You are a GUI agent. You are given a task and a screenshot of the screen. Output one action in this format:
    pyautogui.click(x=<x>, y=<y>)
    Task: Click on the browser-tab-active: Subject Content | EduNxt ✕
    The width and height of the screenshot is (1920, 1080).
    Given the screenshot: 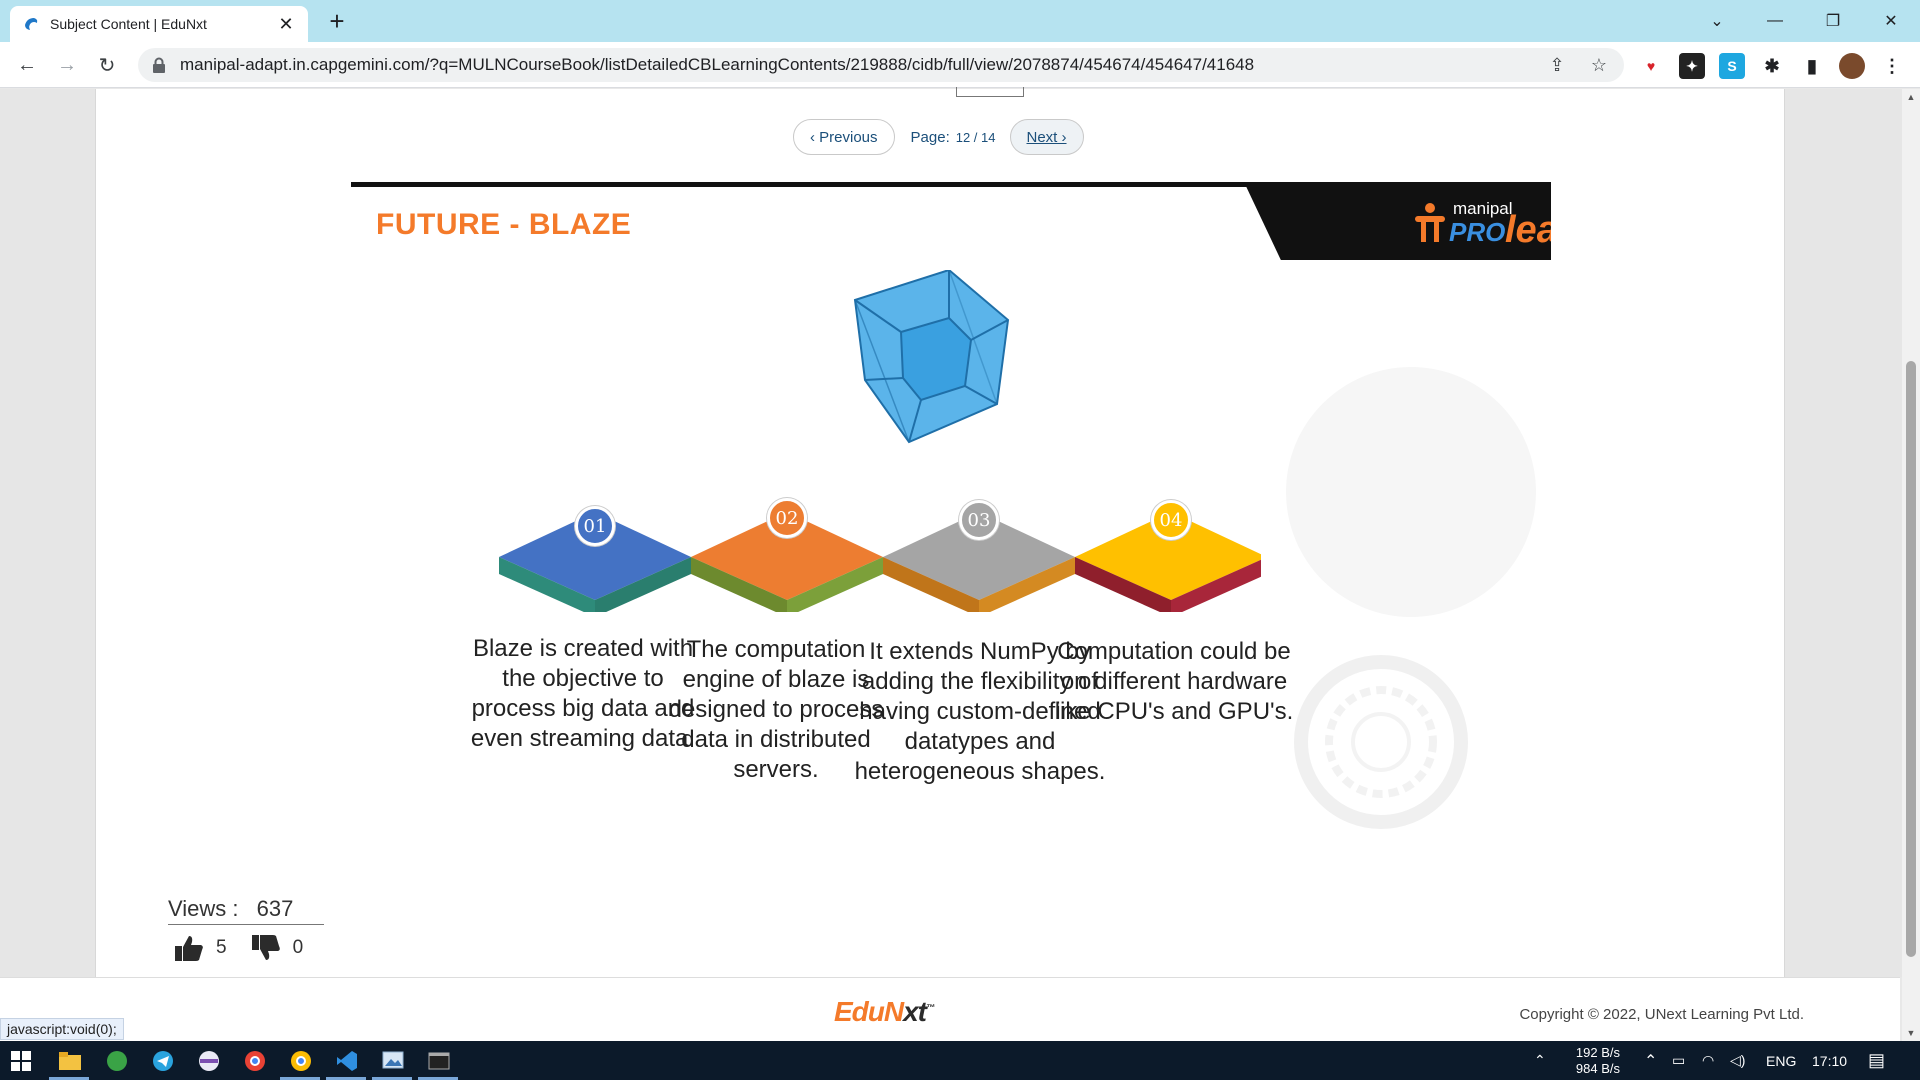 What is the action you would take?
    pyautogui.click(x=159, y=24)
    